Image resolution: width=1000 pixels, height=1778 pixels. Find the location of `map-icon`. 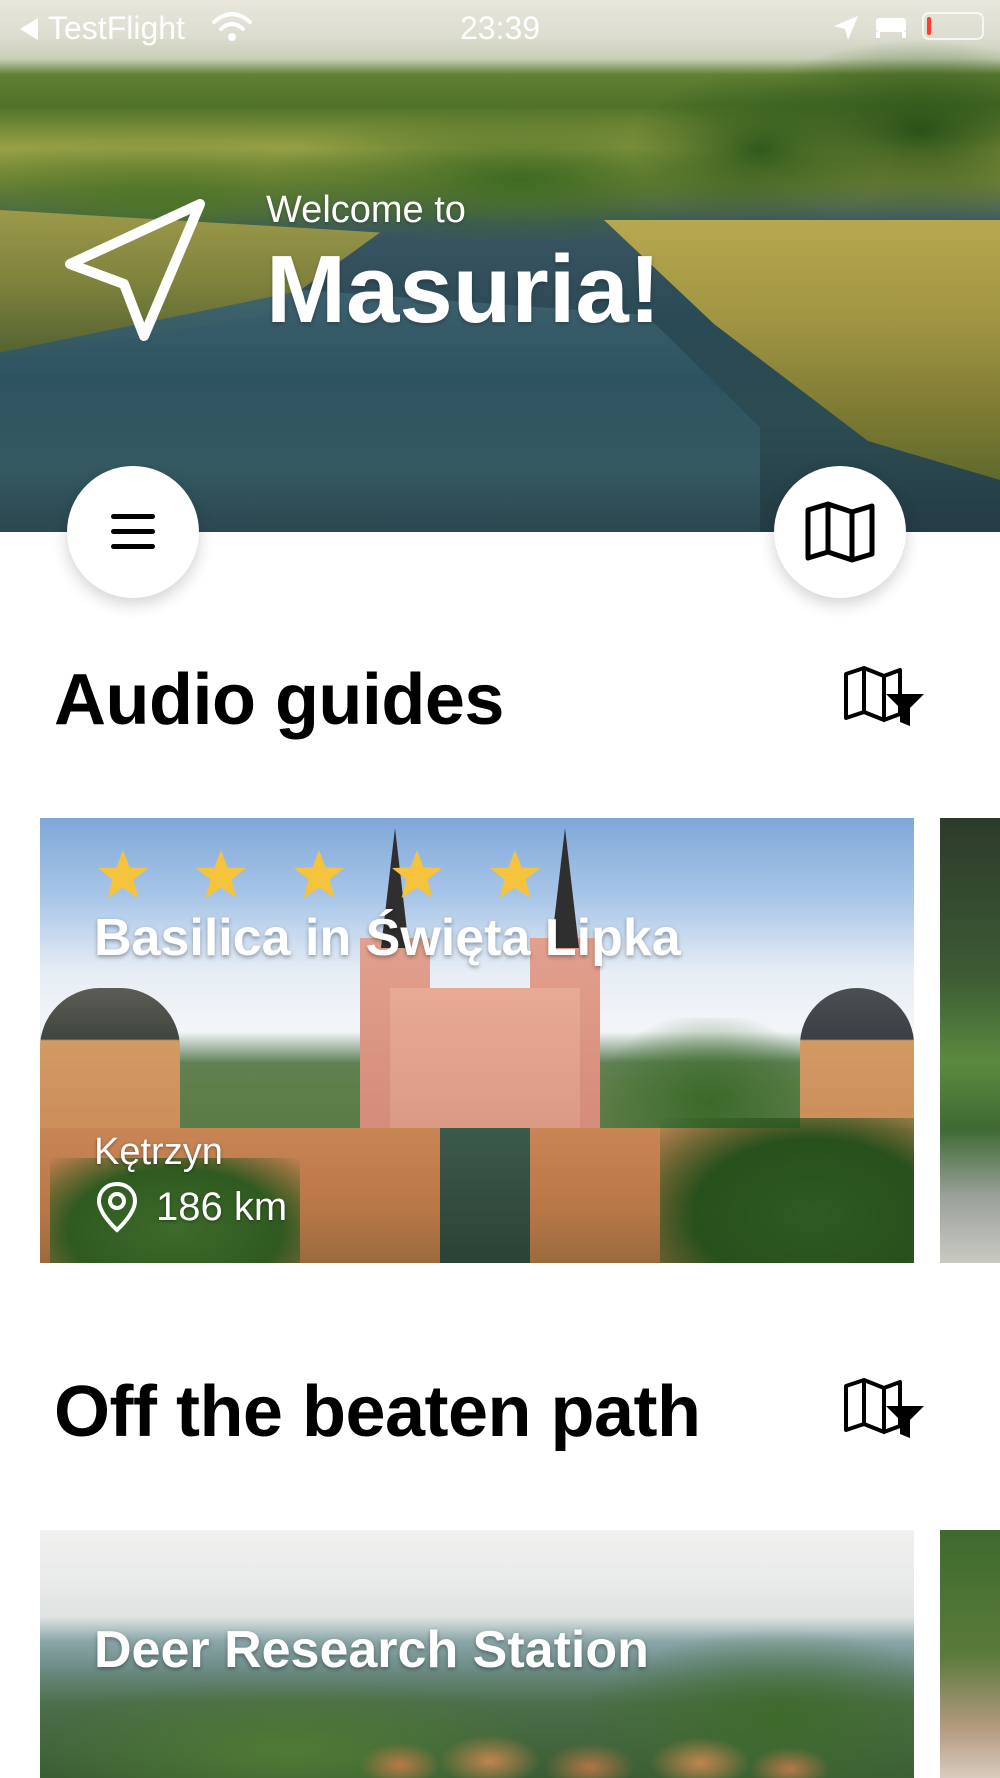

map-icon is located at coordinates (840, 532).